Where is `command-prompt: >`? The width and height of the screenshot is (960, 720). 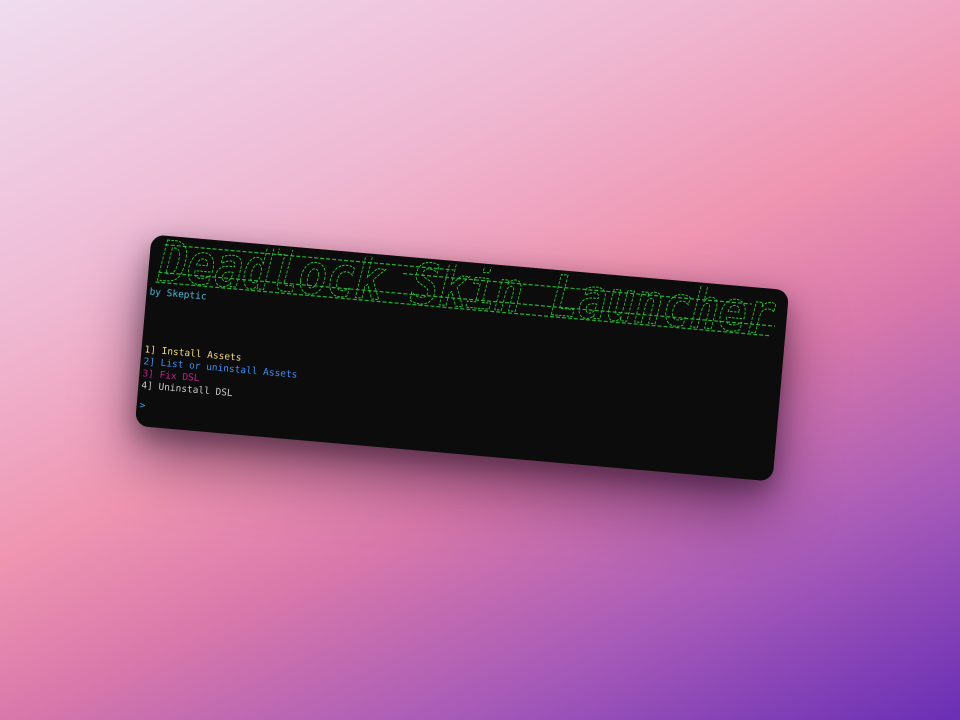
command-prompt: > is located at coordinates (142, 406).